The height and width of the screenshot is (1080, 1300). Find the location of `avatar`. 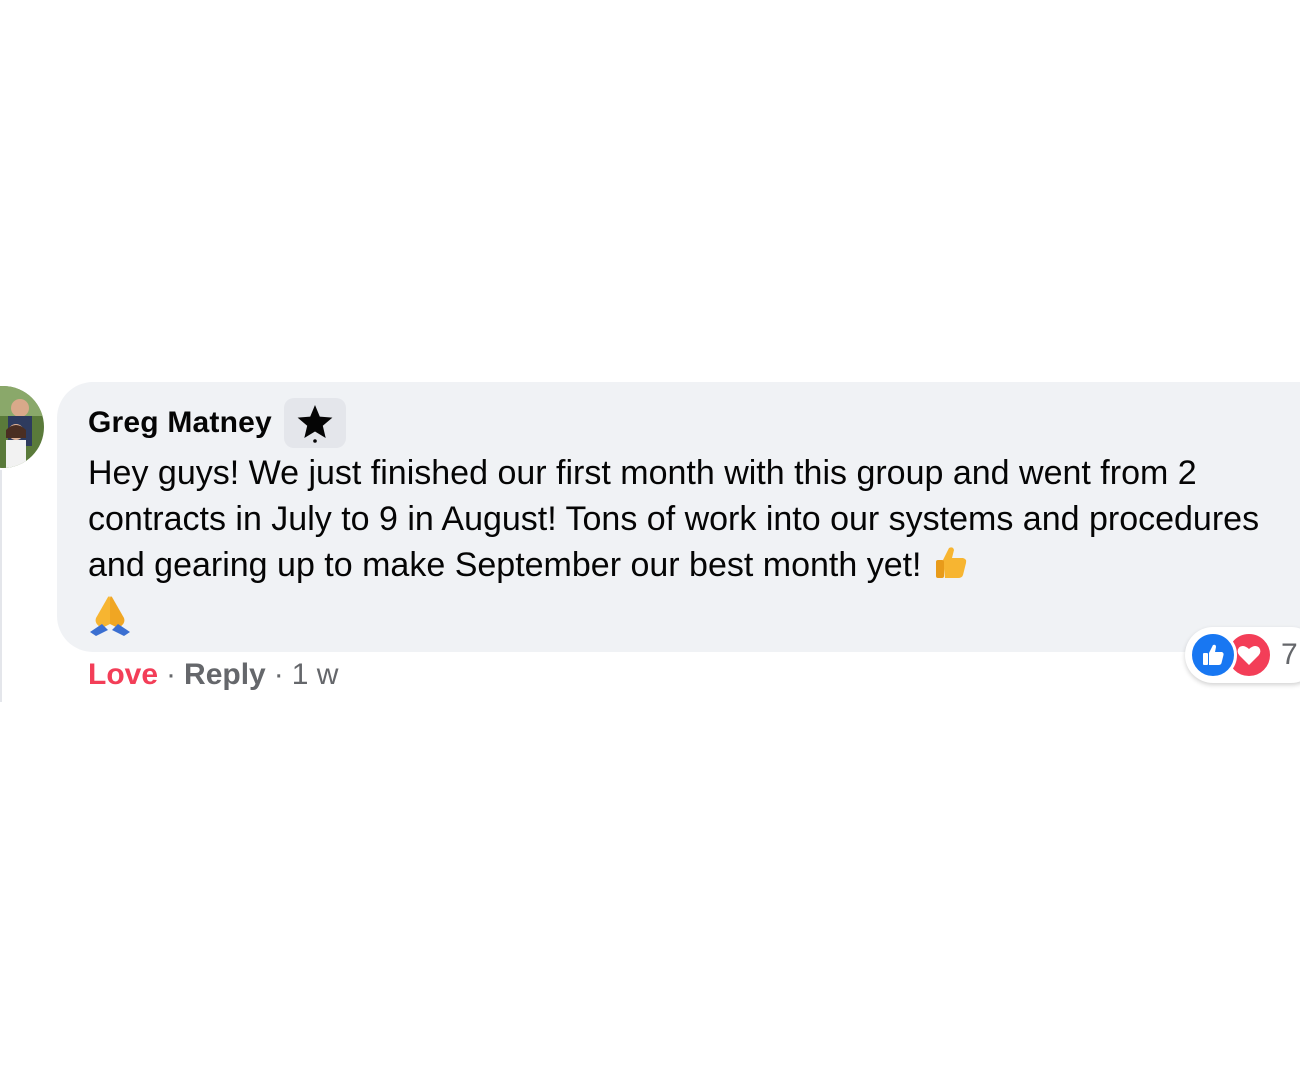

avatar is located at coordinates (22, 427).